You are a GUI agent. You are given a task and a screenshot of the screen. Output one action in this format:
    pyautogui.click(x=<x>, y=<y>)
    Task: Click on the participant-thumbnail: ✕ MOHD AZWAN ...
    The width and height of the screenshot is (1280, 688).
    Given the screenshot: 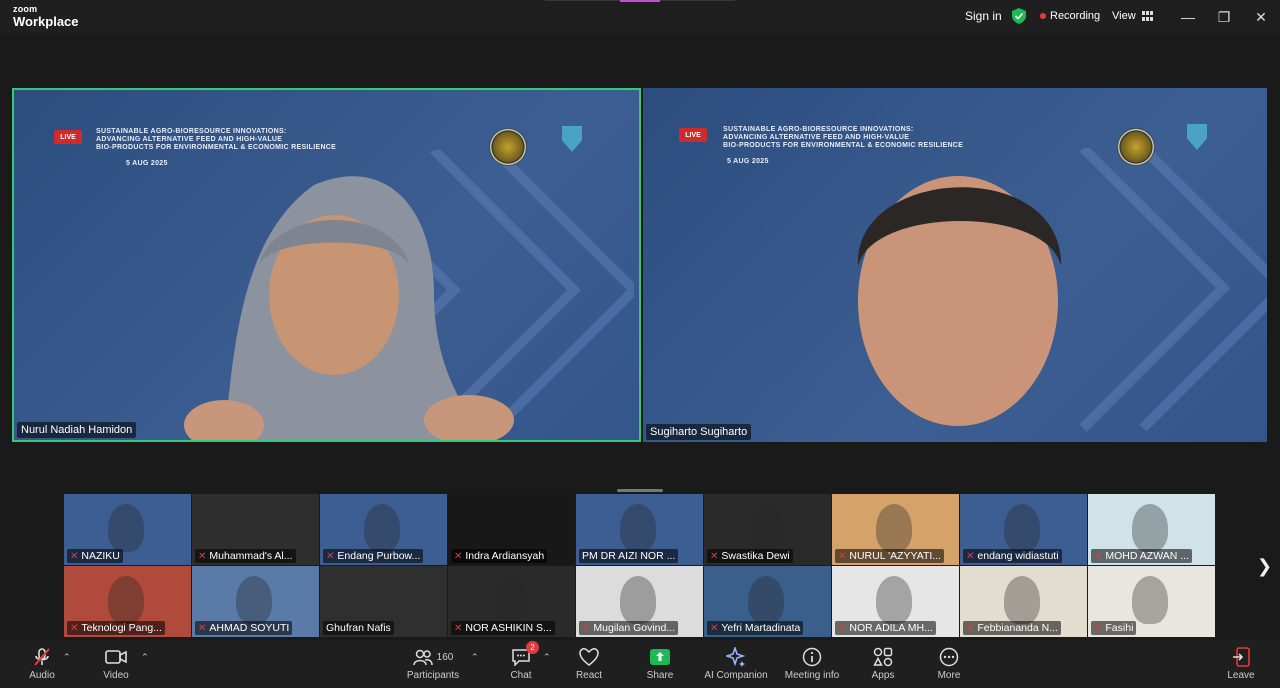 What is the action you would take?
    pyautogui.click(x=1151, y=529)
    